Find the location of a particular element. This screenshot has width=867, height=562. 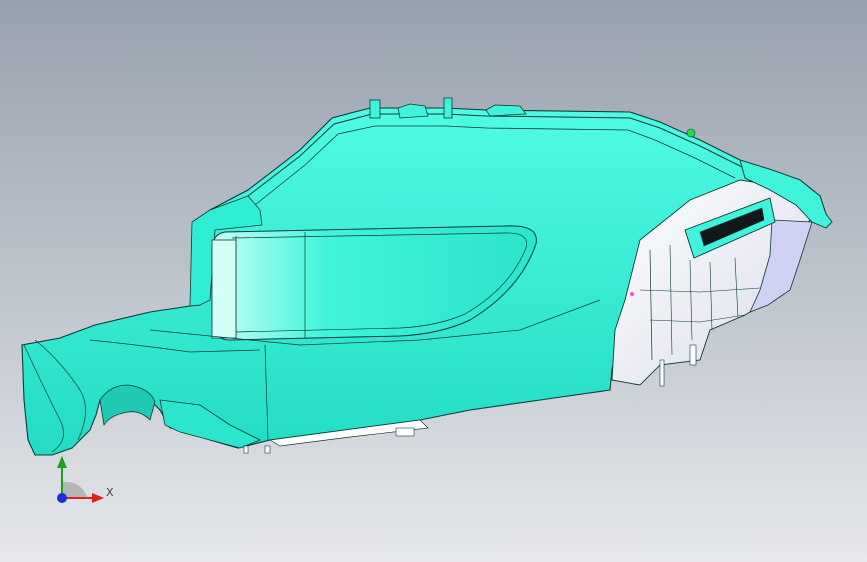

rear-block is located at coordinates (224, 289).